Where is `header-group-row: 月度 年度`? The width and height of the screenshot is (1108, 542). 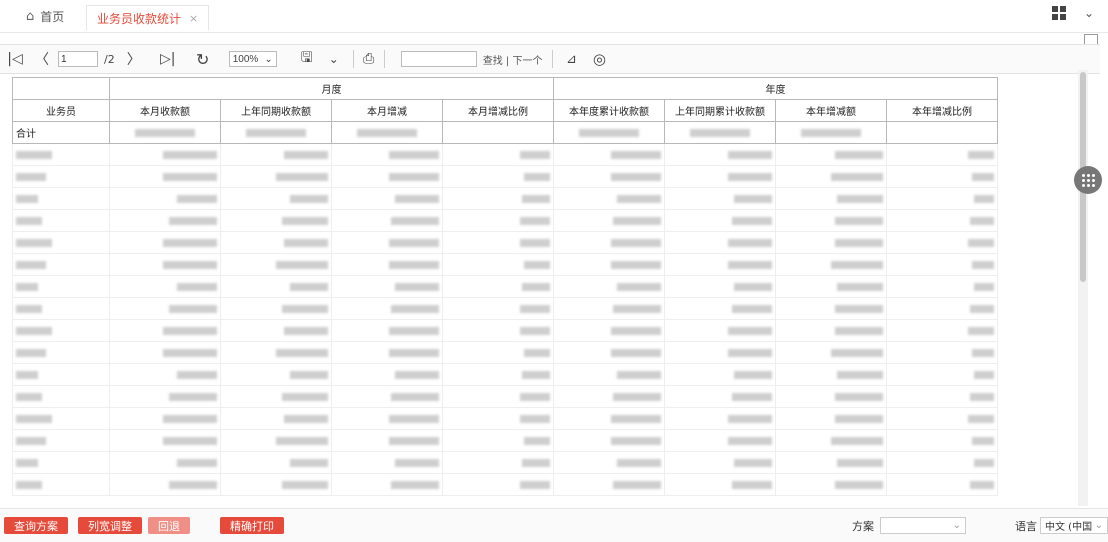
header-group-row: 月度 年度 is located at coordinates (505, 88).